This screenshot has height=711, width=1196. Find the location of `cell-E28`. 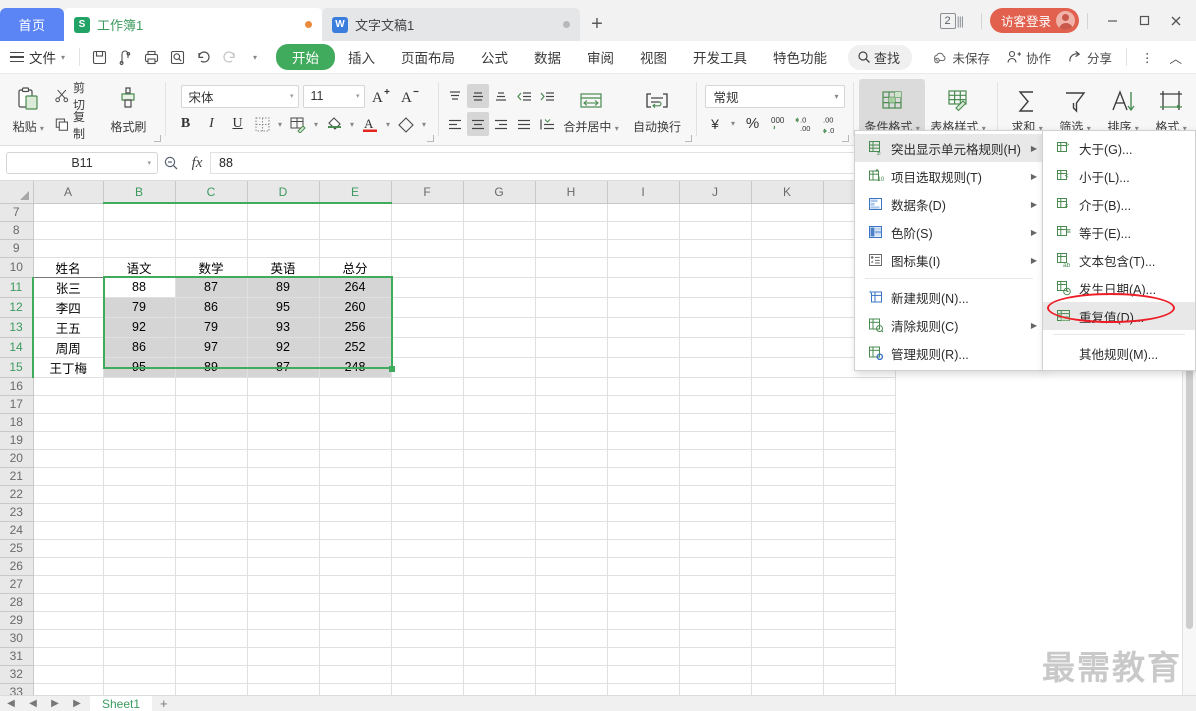

cell-E28 is located at coordinates (355, 602).